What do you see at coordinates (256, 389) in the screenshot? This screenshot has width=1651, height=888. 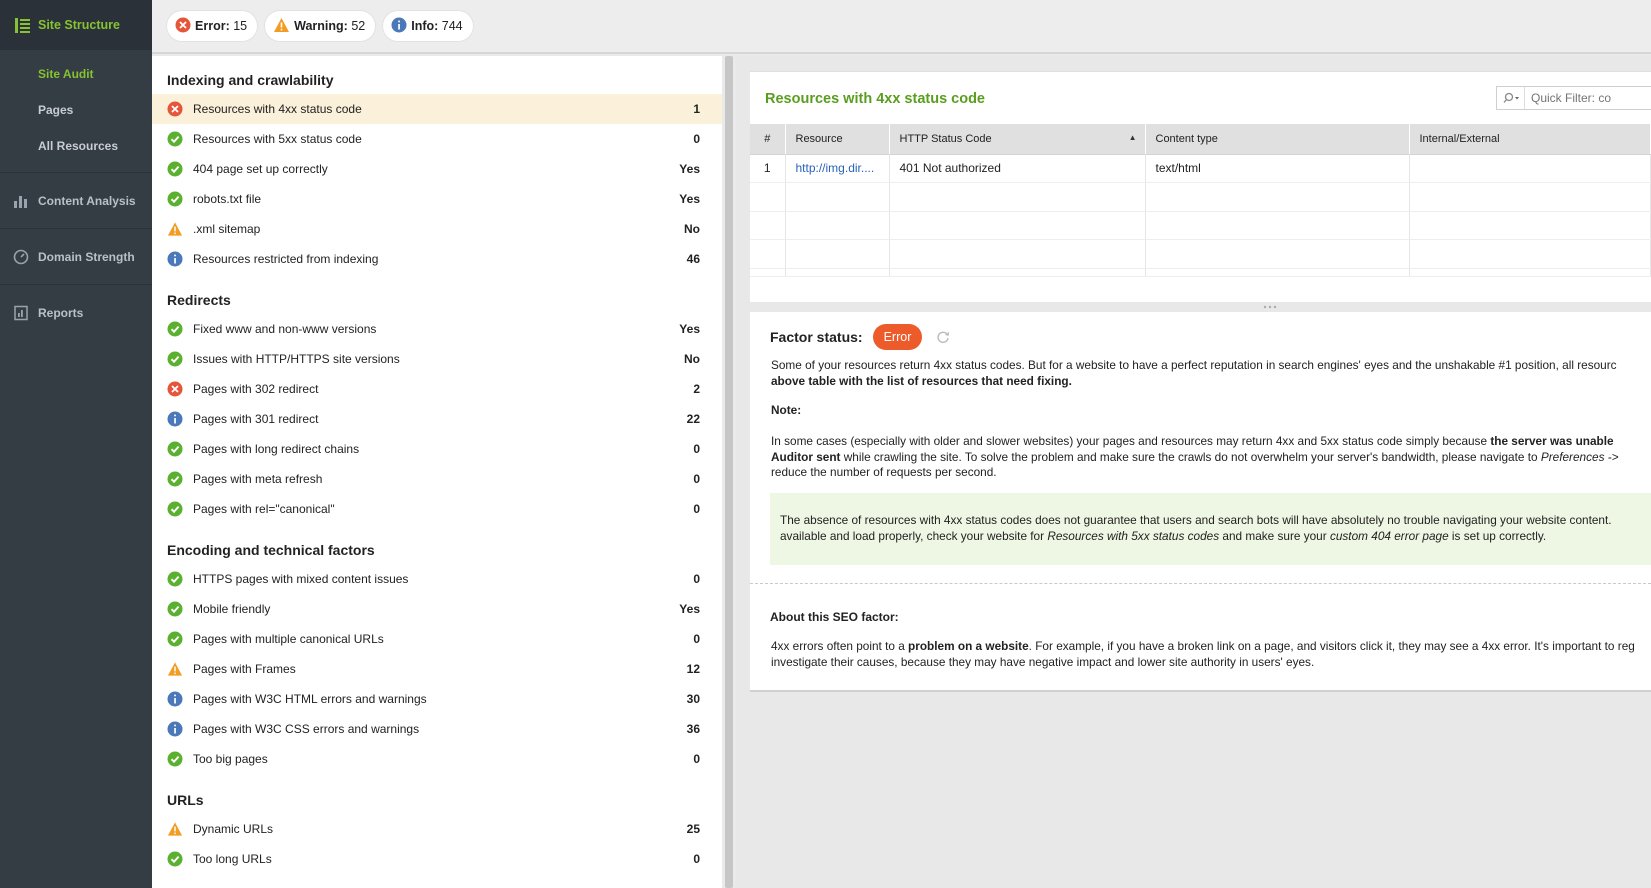 I see `factor-label: Pages with 302 redirect` at bounding box center [256, 389].